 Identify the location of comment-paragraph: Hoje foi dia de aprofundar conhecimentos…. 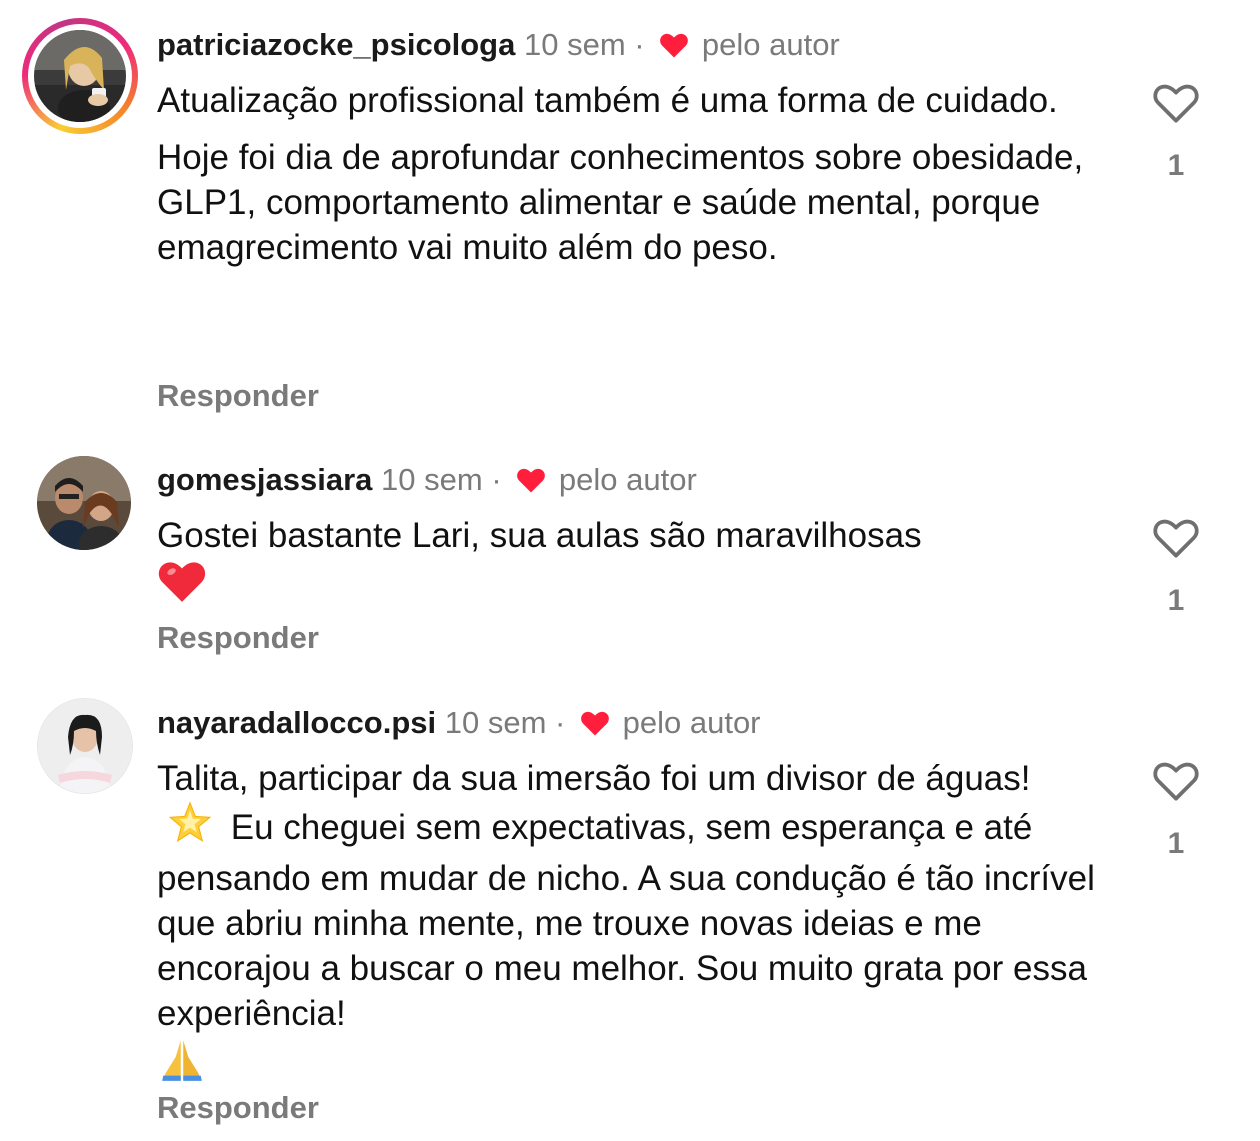
(620, 202).